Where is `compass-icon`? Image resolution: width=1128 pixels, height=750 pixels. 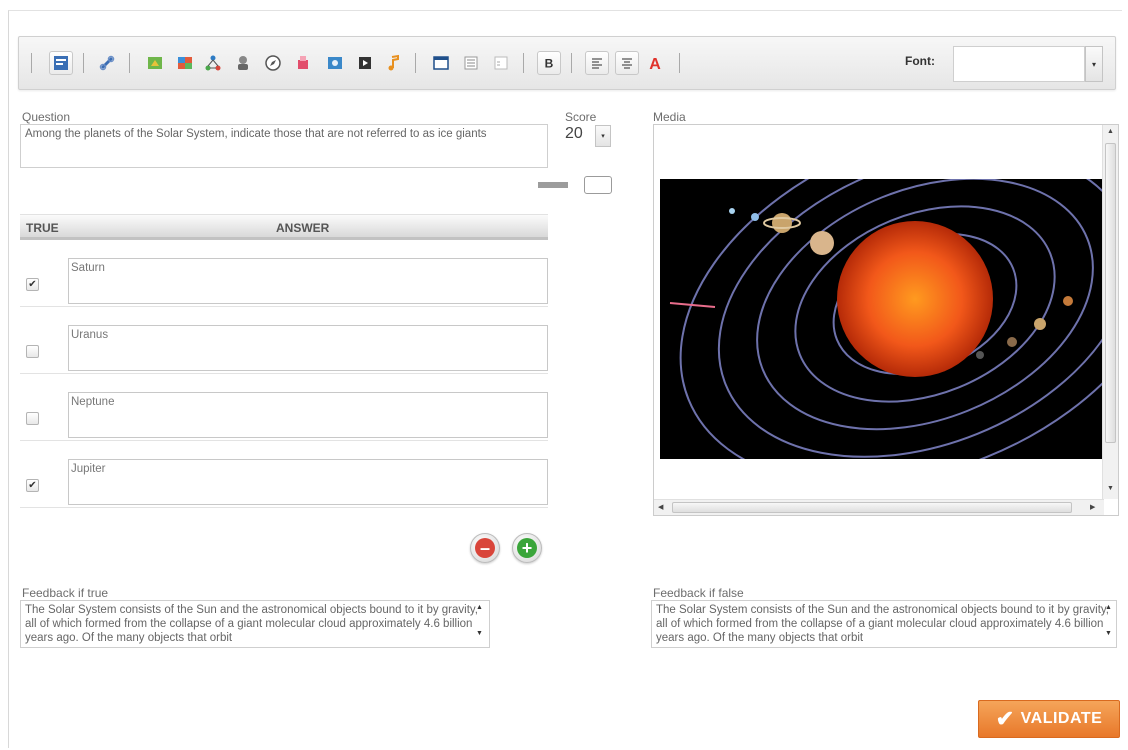 compass-icon is located at coordinates (273, 63).